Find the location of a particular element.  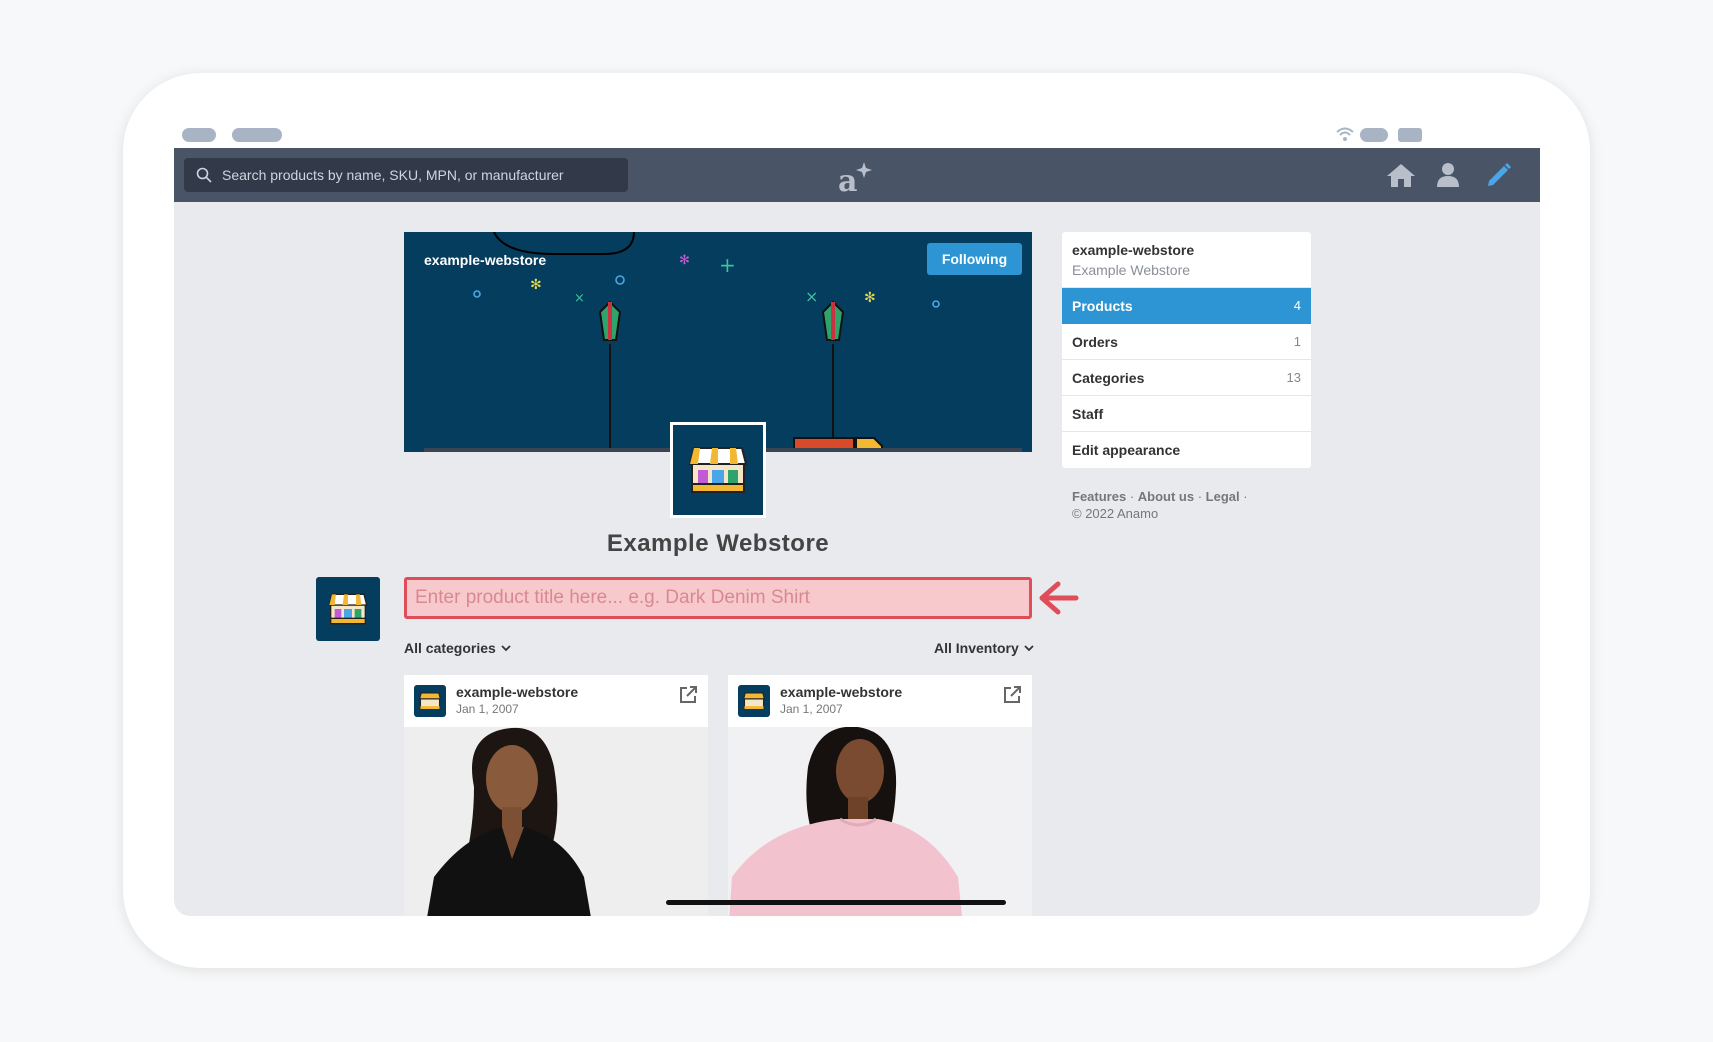

sidebar-item-count: 4 is located at coordinates (1297, 305).